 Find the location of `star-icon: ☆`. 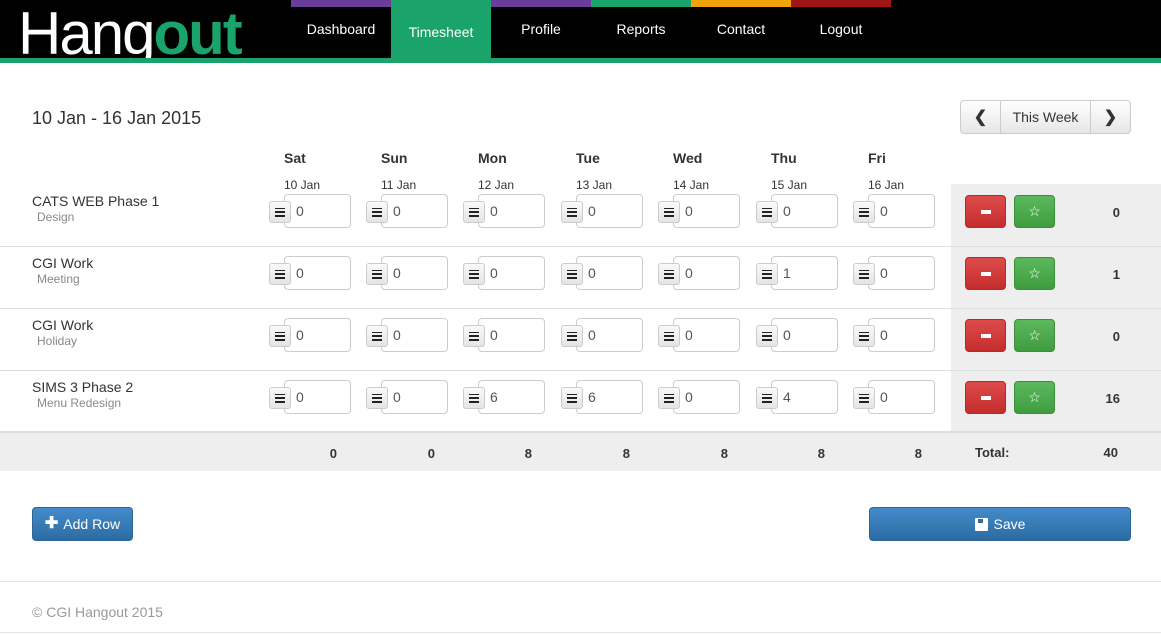

star-icon: ☆ is located at coordinates (1034, 335).